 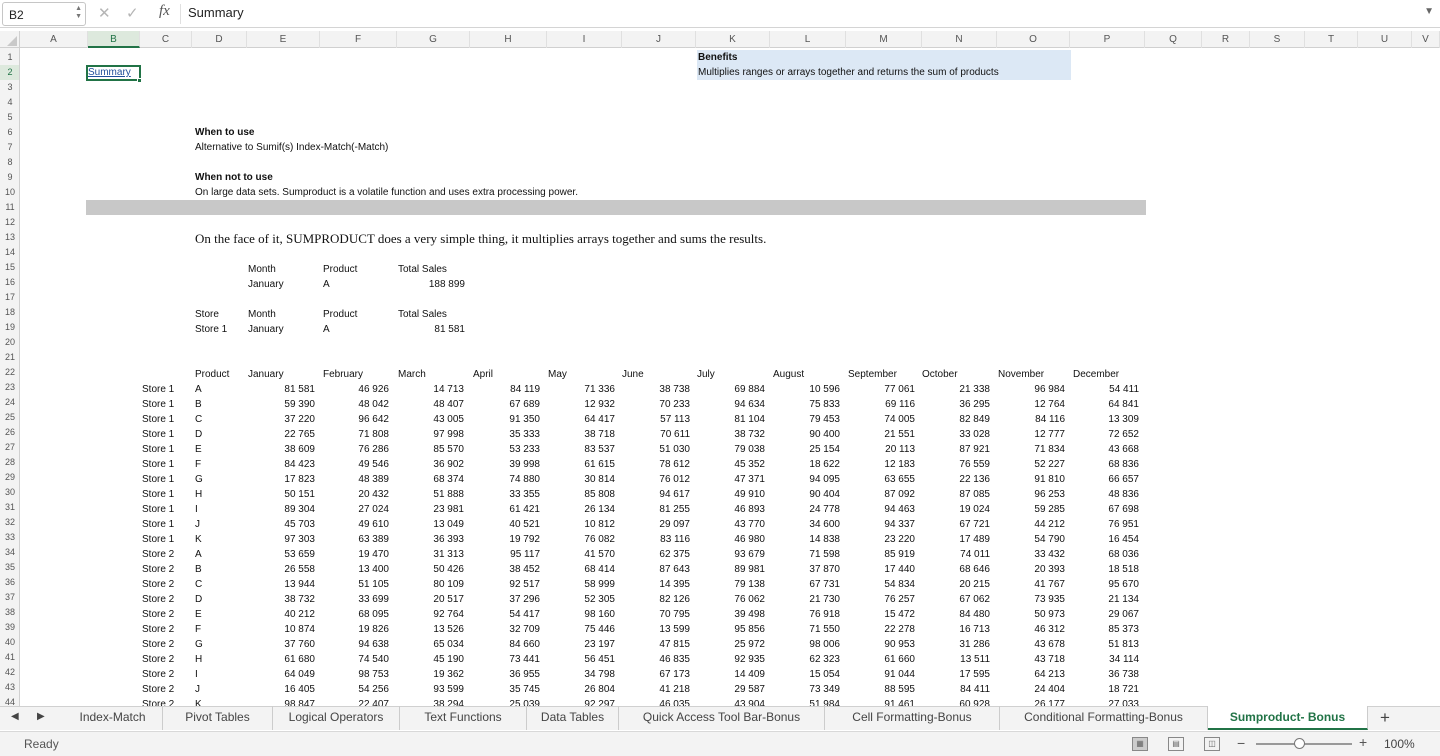 I want to click on sales-cell: 64 213, so click(x=1049, y=674).